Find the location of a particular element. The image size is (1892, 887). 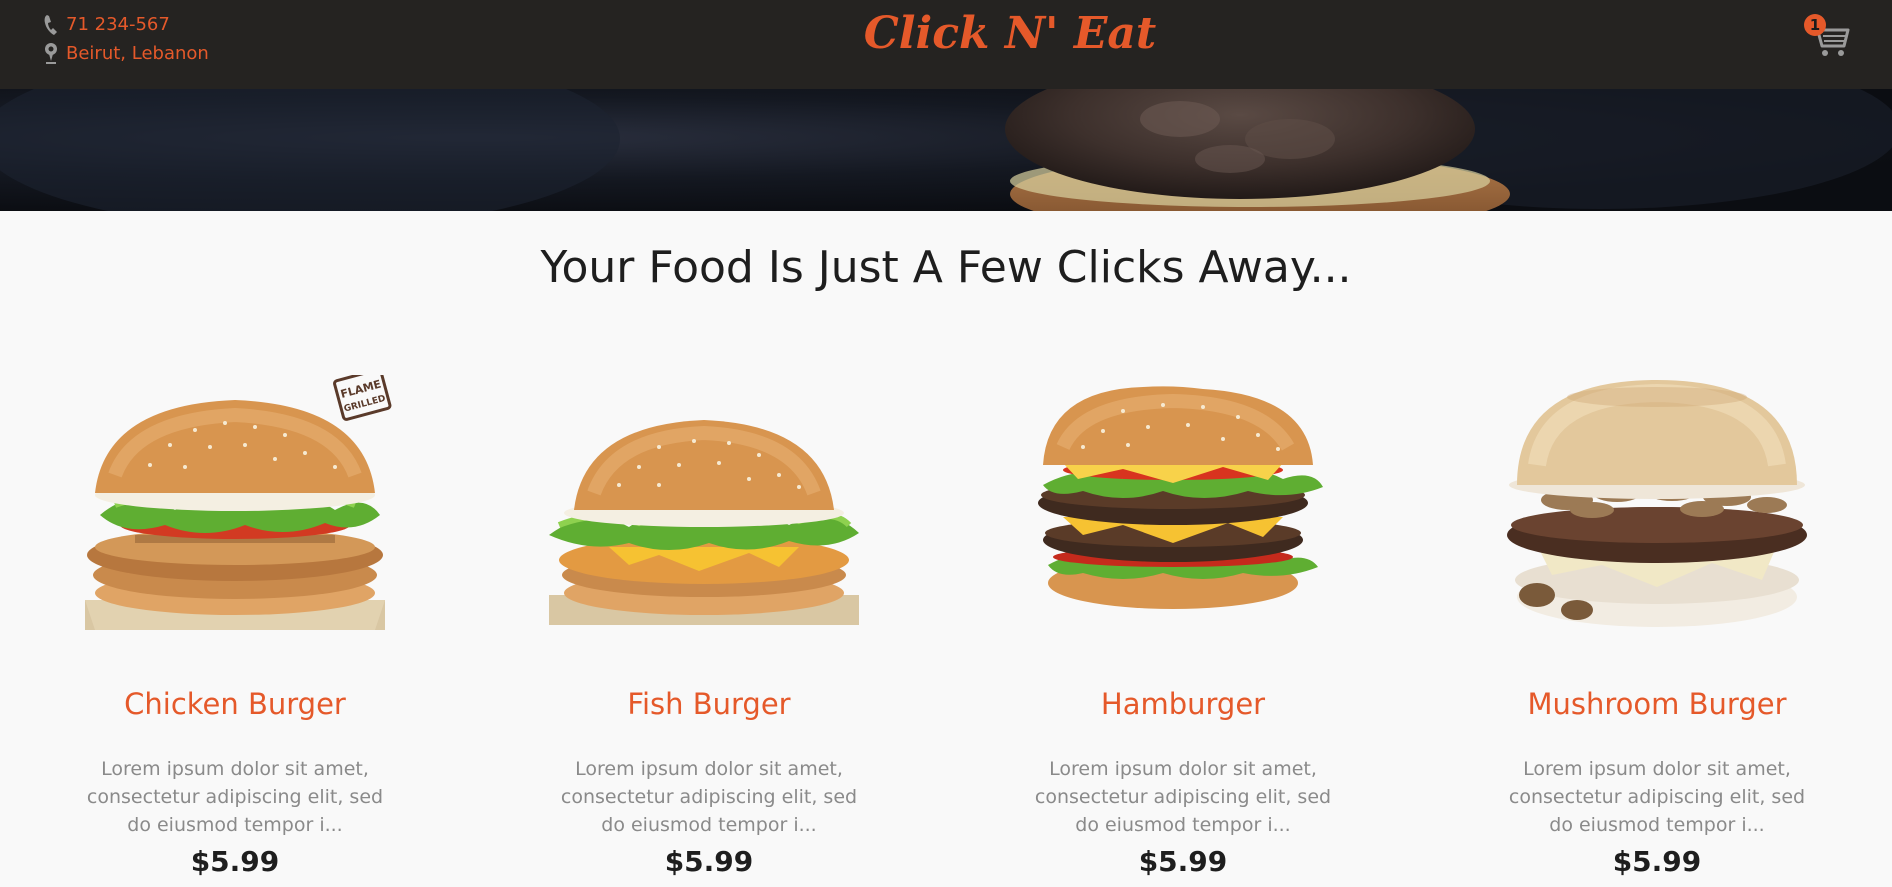

hero-banner is located at coordinates (946, 150).